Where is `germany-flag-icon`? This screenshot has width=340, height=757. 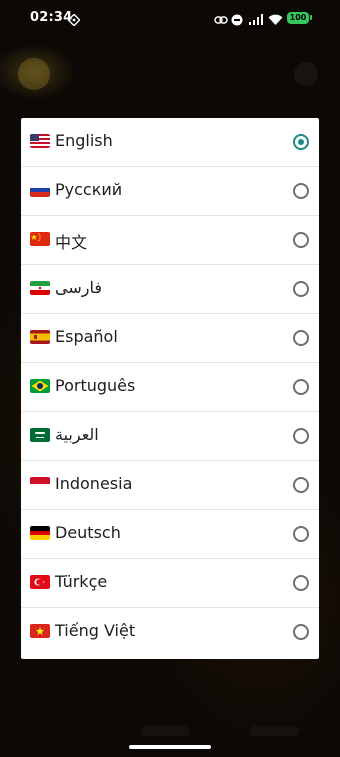
germany-flag-icon is located at coordinates (40, 533).